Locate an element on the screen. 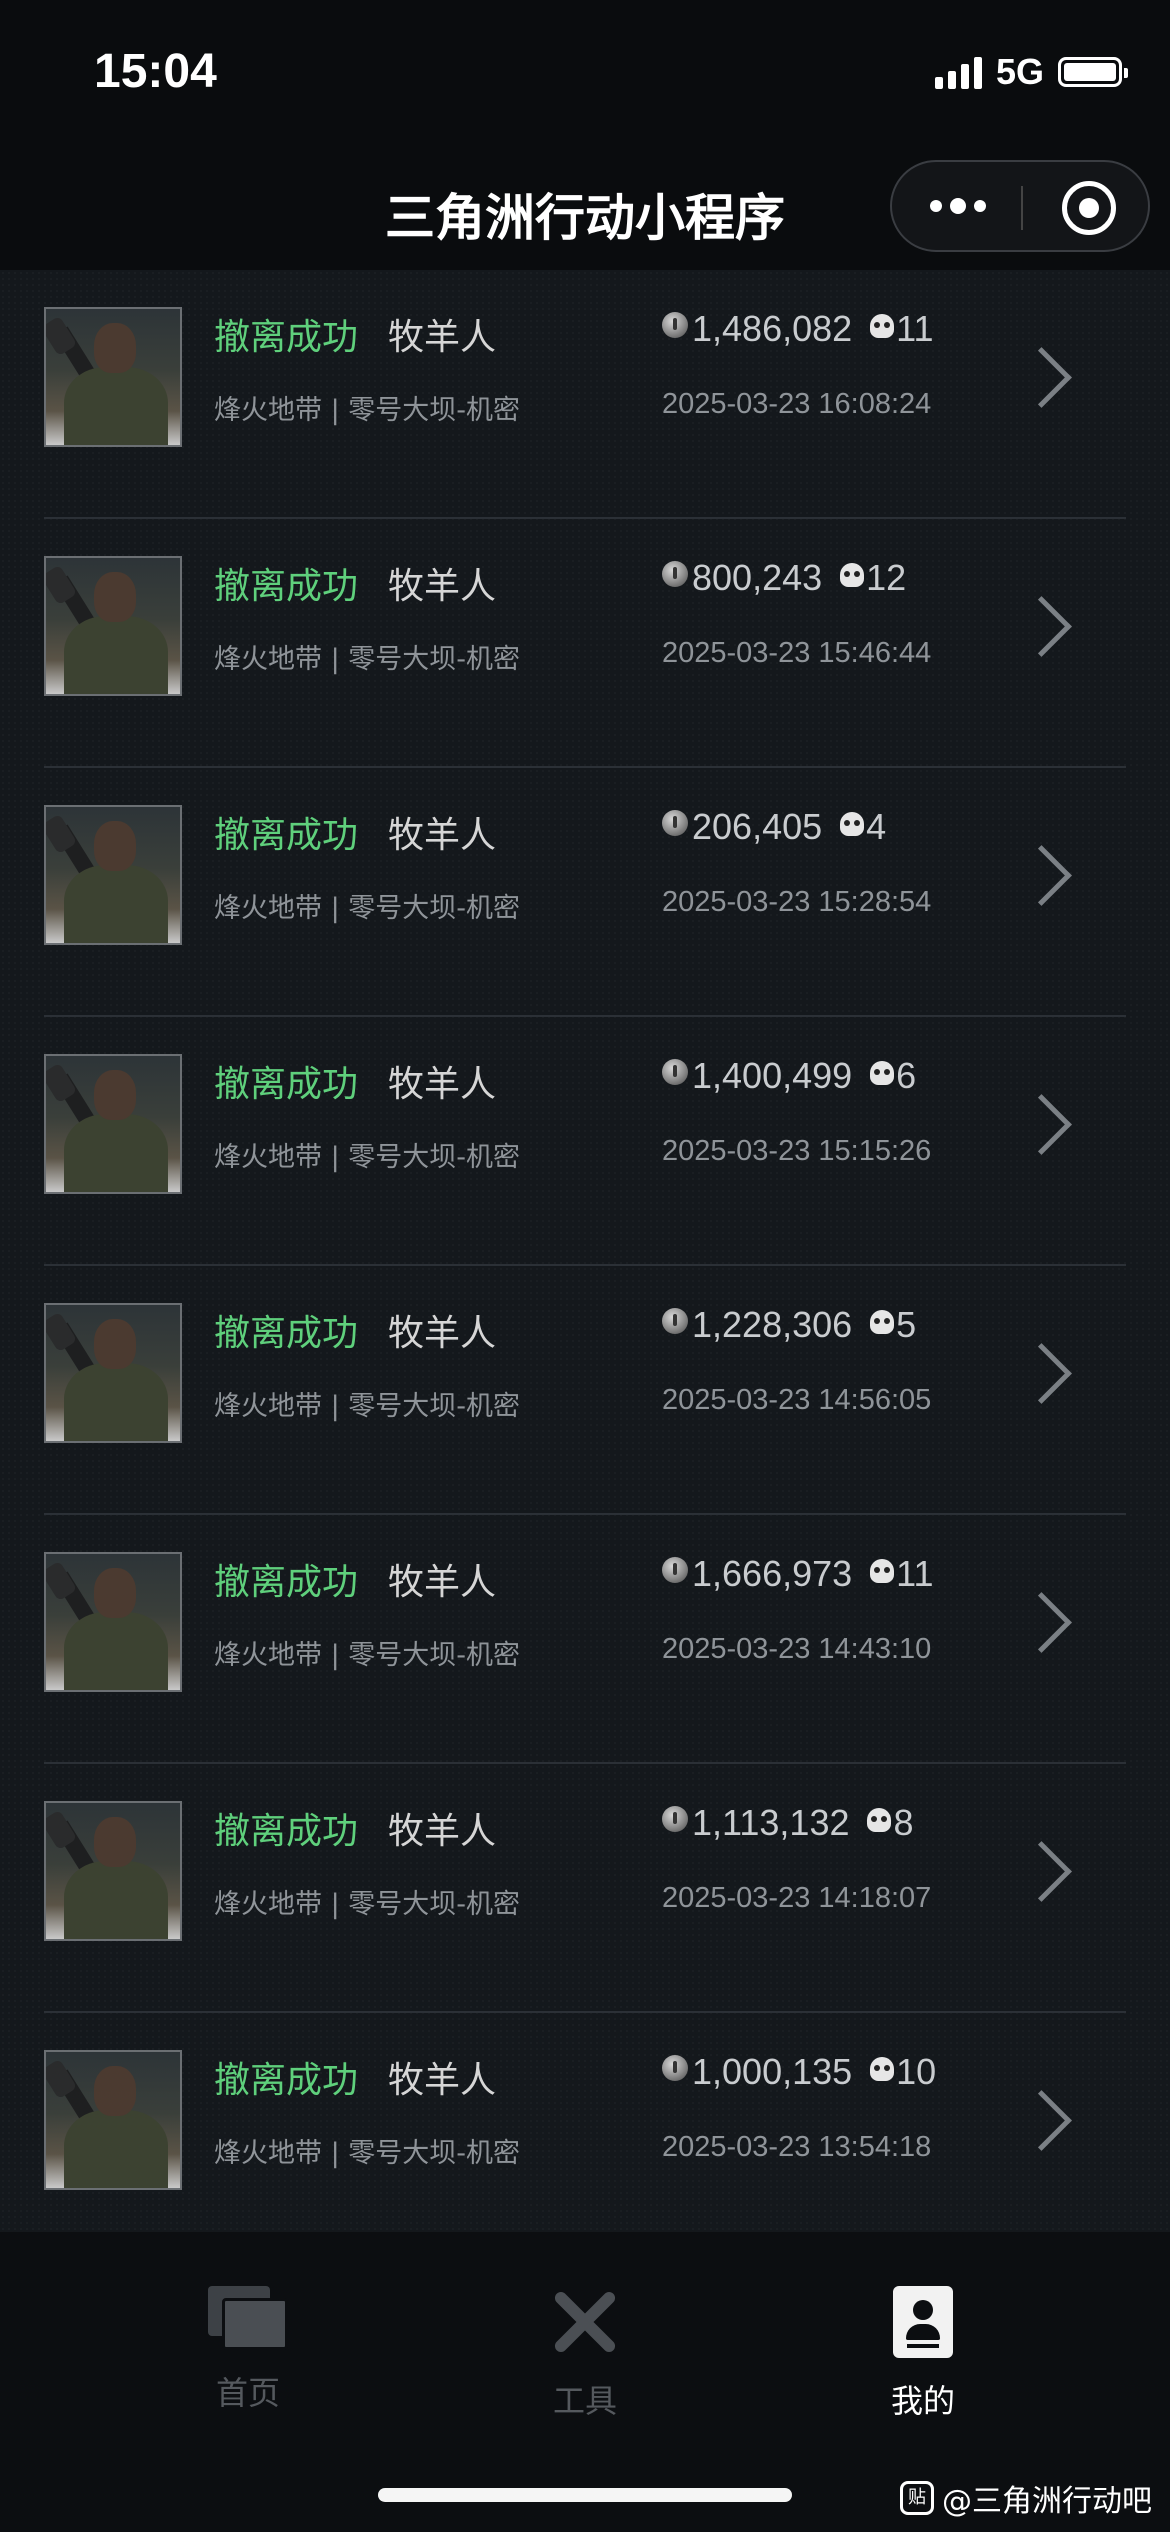 Image resolution: width=1170 pixels, height=2532 pixels. value-amount: 1,228,306 is located at coordinates (772, 1324).